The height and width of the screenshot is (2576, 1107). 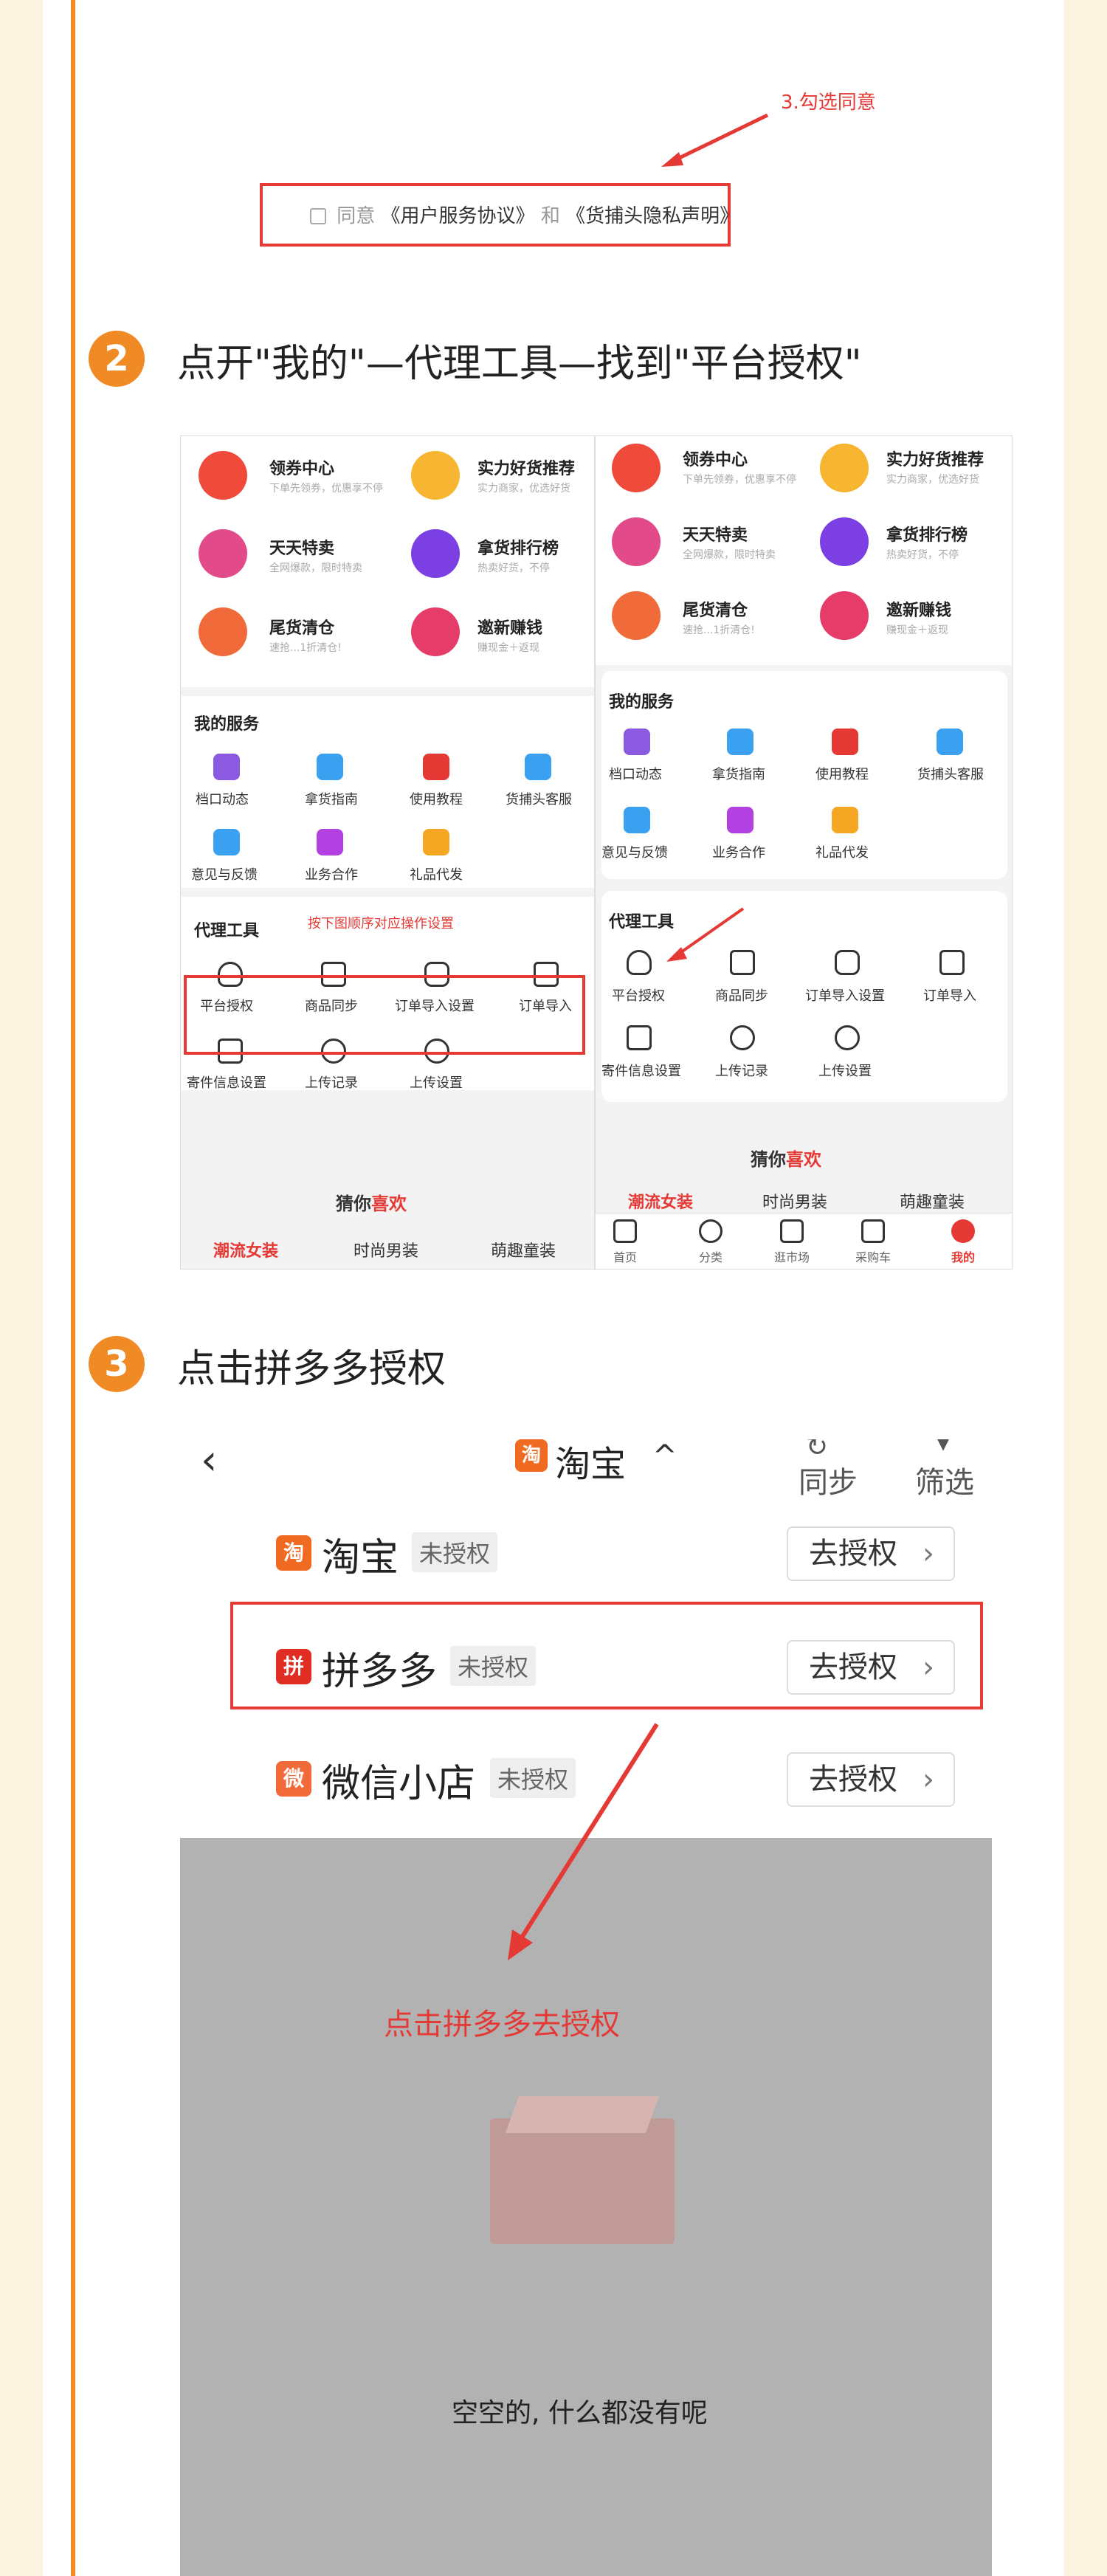 What do you see at coordinates (828, 103) in the screenshot?
I see `step1-annotation: 3.勾选同意` at bounding box center [828, 103].